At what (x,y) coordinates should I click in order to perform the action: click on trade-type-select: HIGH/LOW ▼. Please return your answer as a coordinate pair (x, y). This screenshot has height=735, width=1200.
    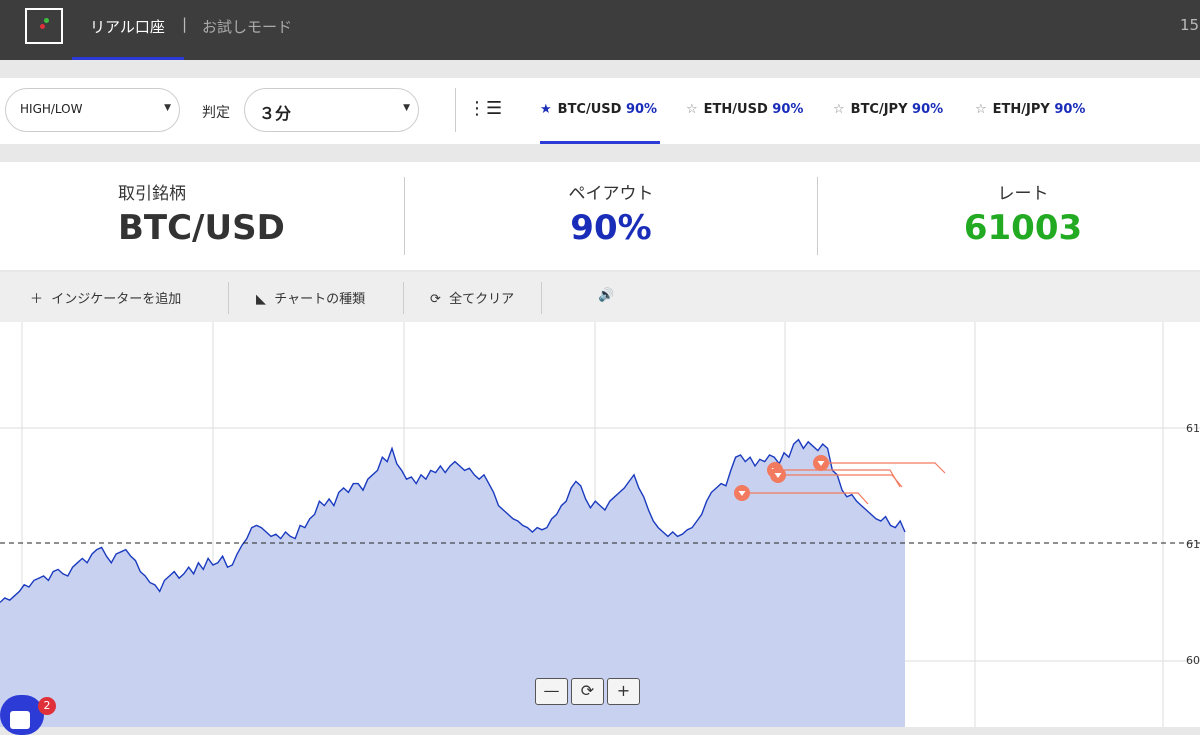
    Looking at the image, I should click on (92, 110).